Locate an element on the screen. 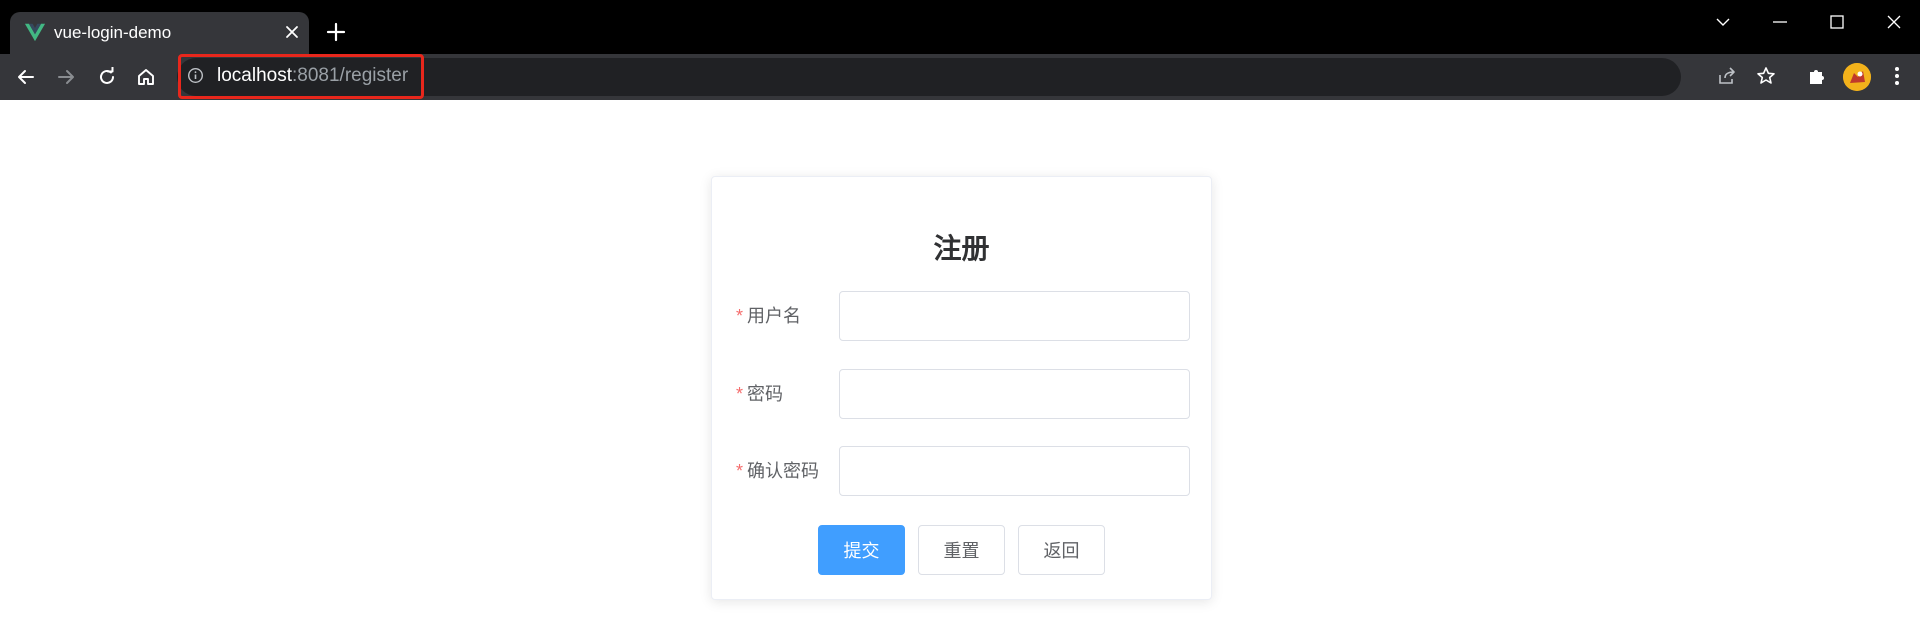 The width and height of the screenshot is (1920, 623). share-icon is located at coordinates (1727, 75).